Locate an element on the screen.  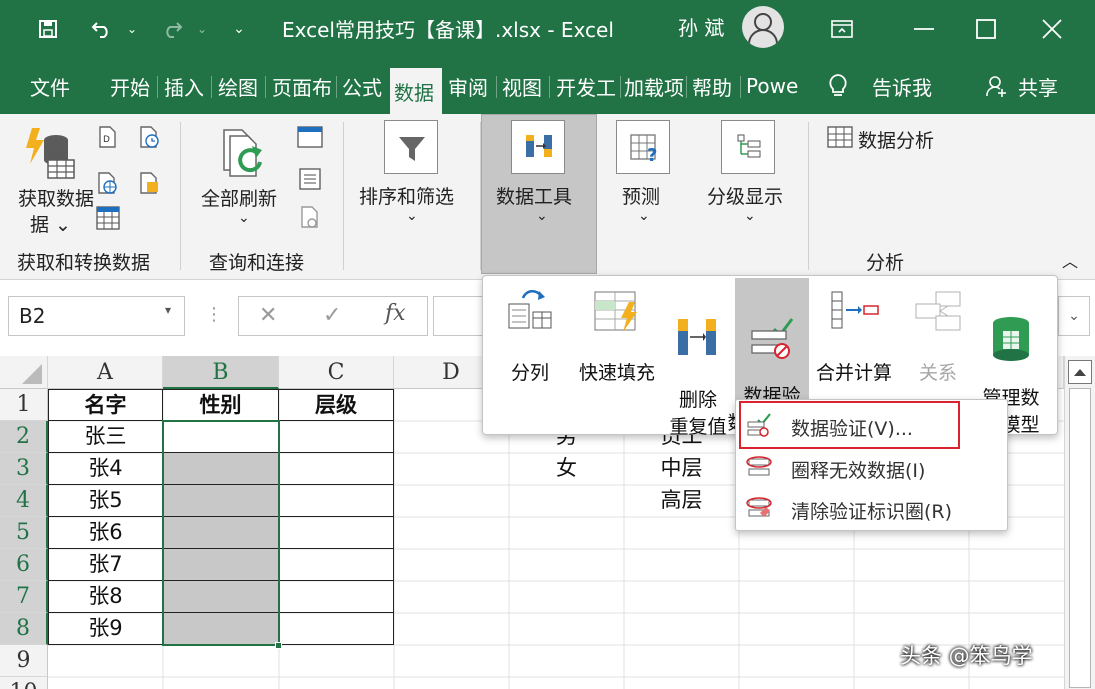
row-header-3: 3 is located at coordinates (24, 469).